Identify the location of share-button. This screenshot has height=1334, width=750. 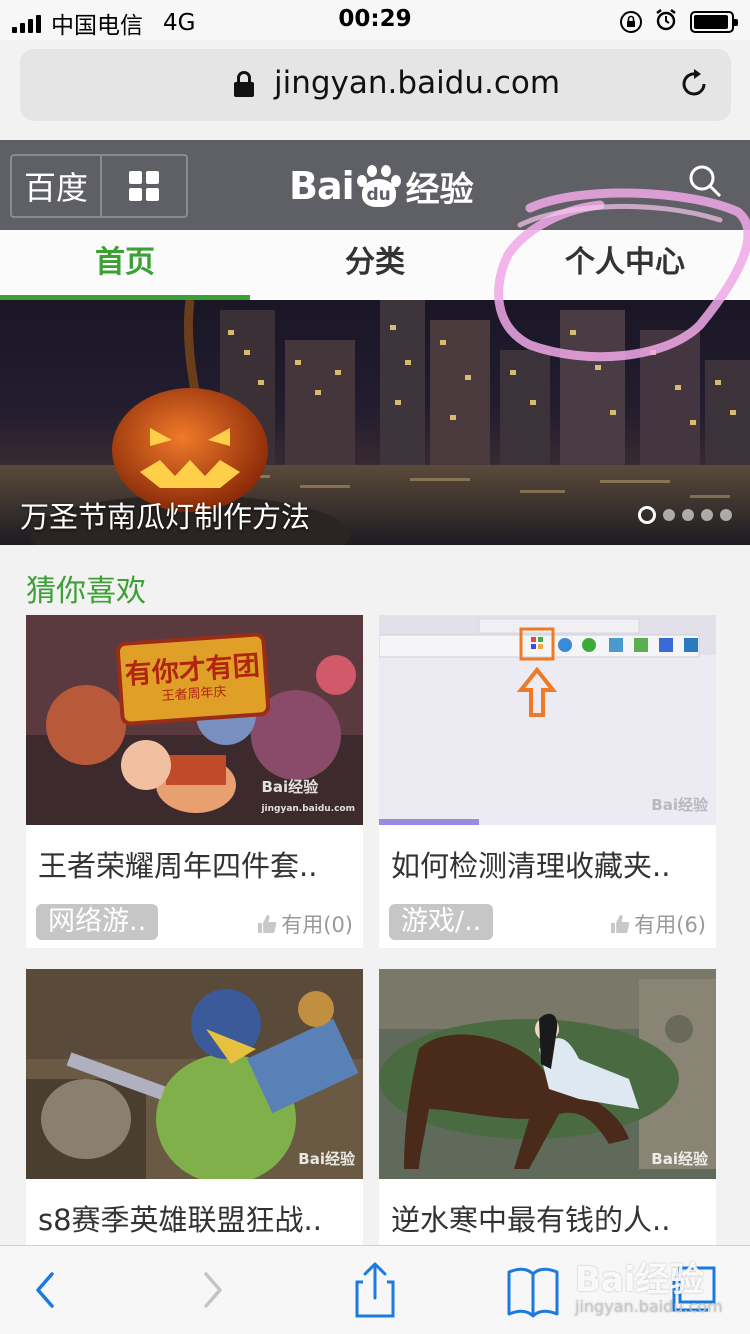
(375, 1290).